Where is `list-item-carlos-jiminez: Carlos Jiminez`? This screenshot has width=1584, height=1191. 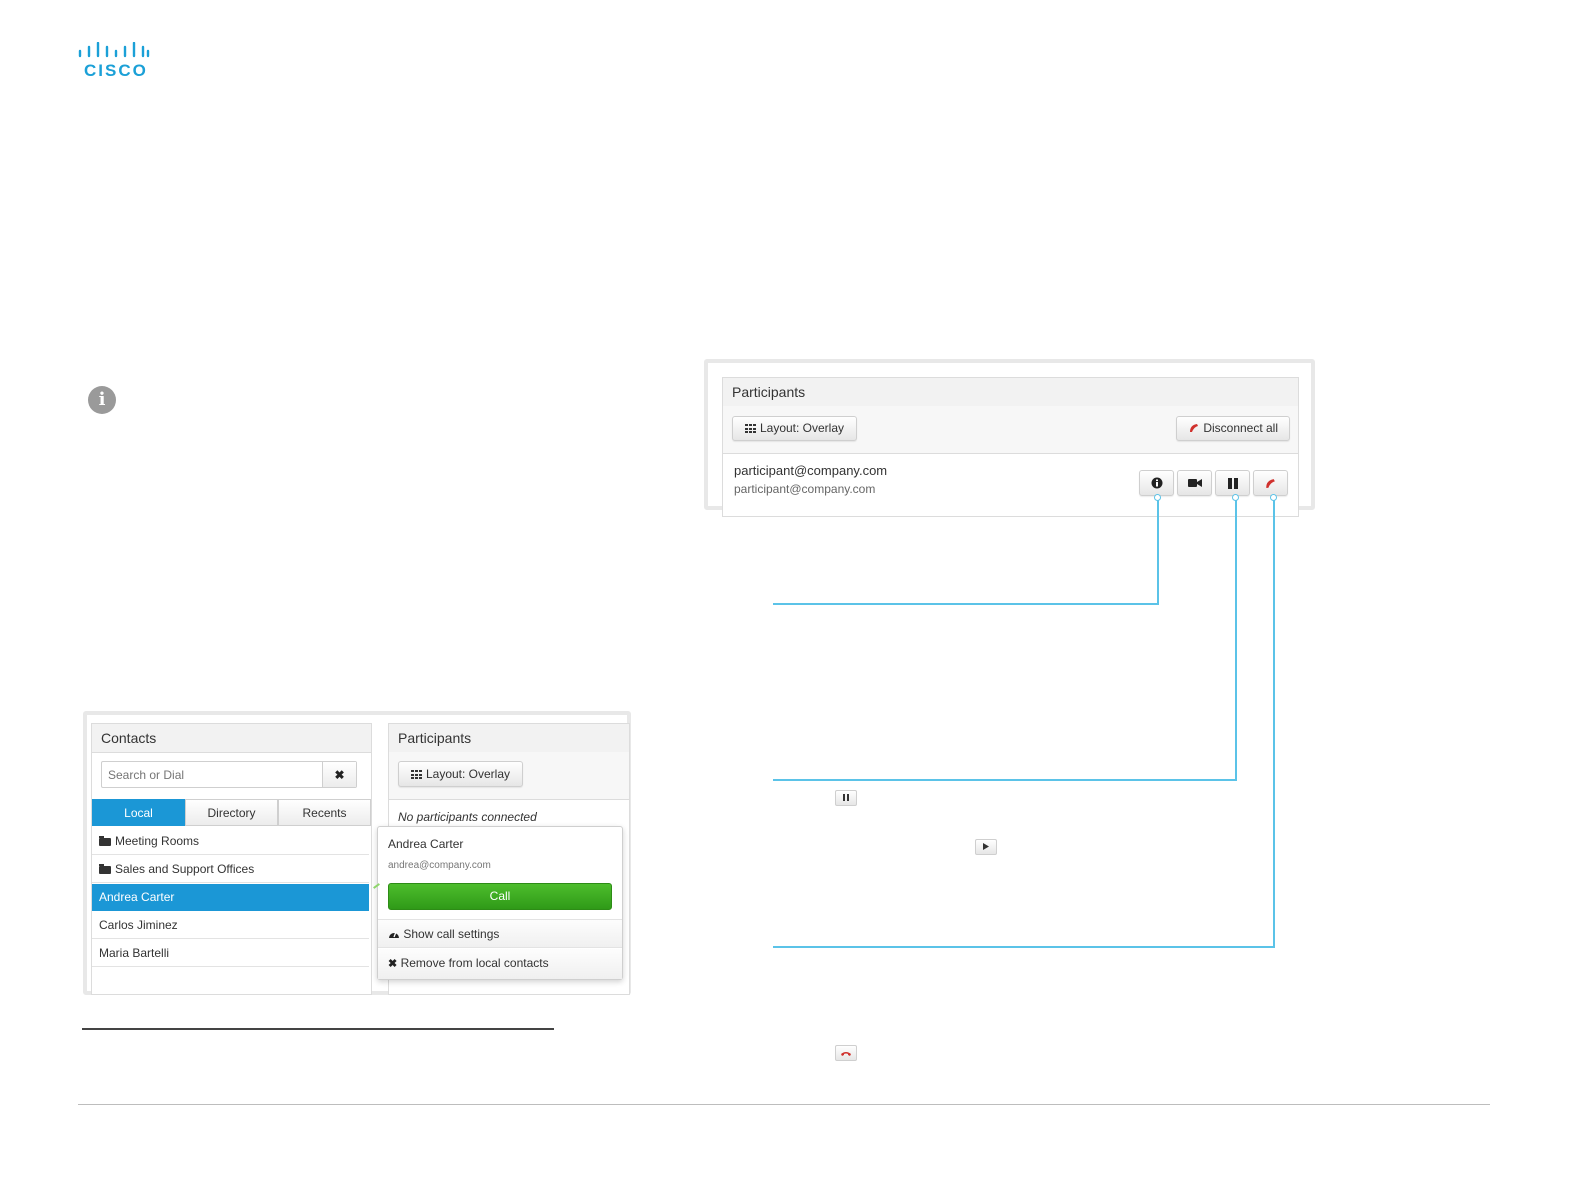 list-item-carlos-jiminez: Carlos Jiminez is located at coordinates (230, 925).